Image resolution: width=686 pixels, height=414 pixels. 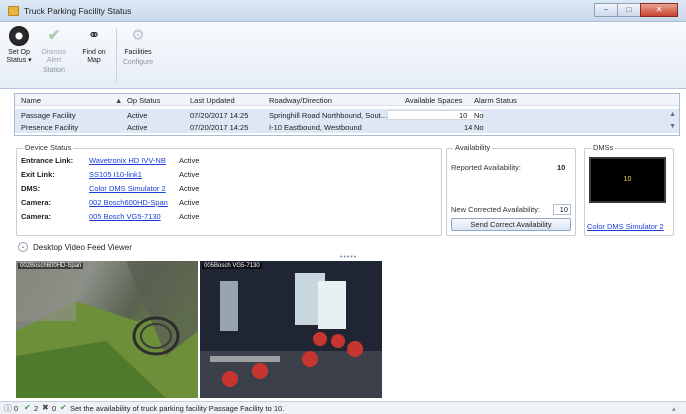 What do you see at coordinates (463, 115) in the screenshot?
I see `row-available-spaces: 10` at bounding box center [463, 115].